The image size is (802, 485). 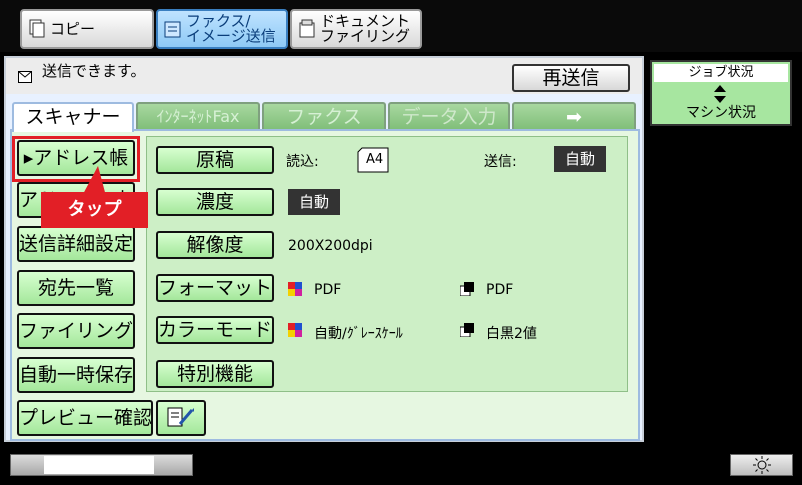 I want to click on resend-button: 再送信, so click(x=571, y=78).